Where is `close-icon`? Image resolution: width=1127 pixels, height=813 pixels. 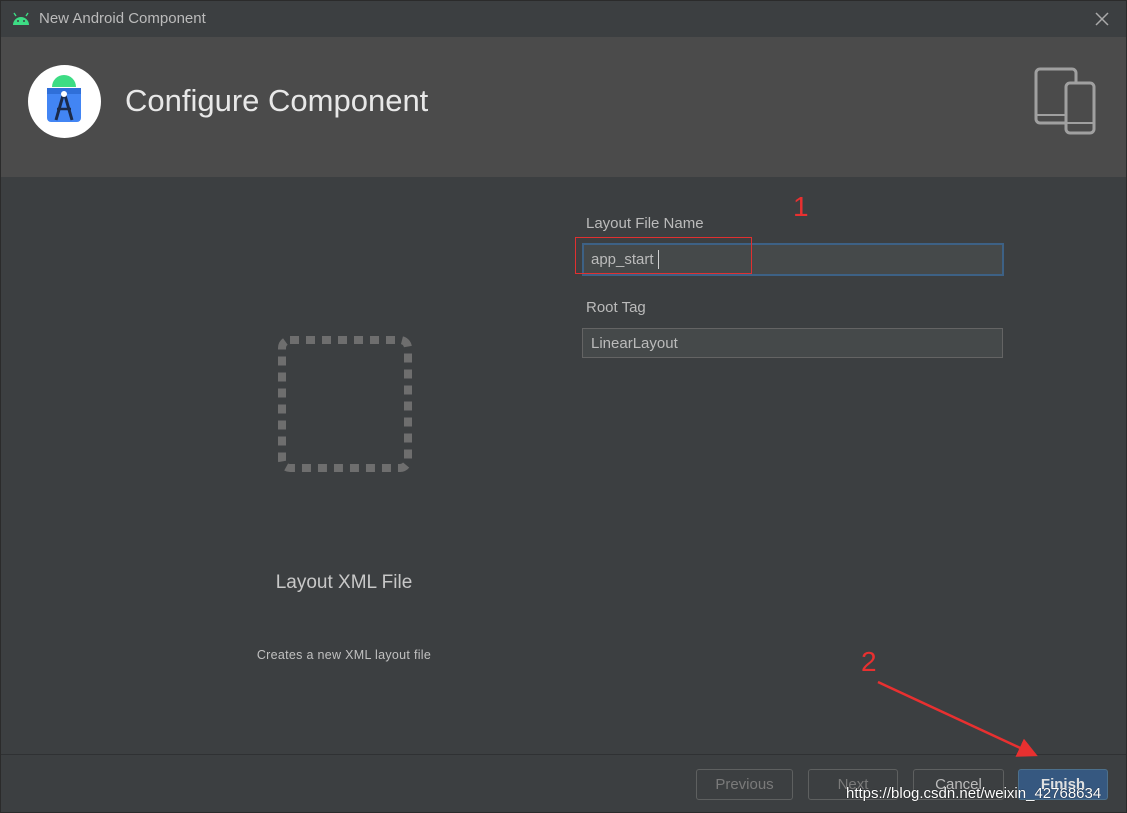
close-icon is located at coordinates (1102, 19).